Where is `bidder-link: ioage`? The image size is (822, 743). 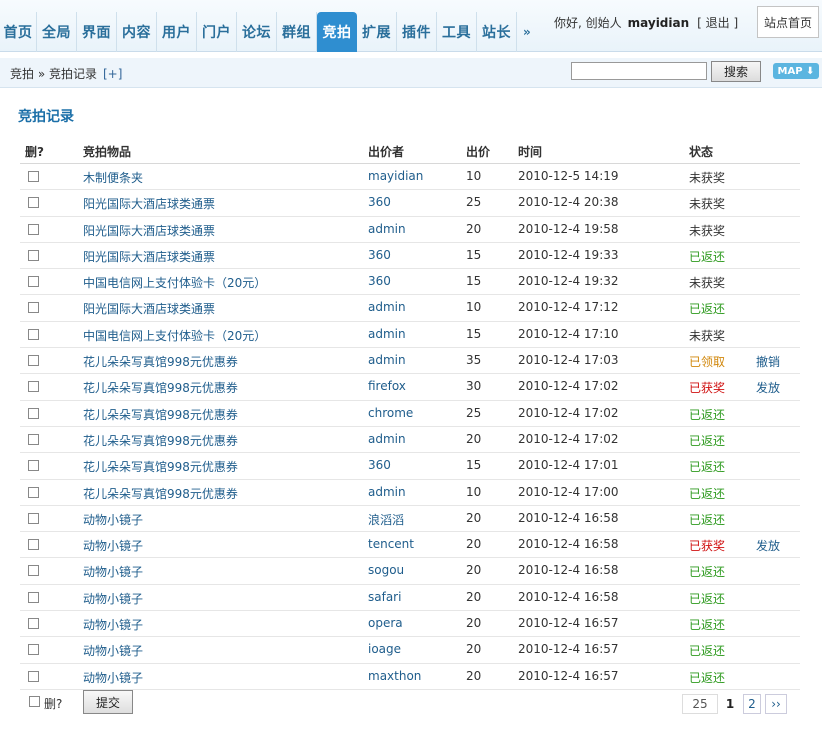 bidder-link: ioage is located at coordinates (384, 649).